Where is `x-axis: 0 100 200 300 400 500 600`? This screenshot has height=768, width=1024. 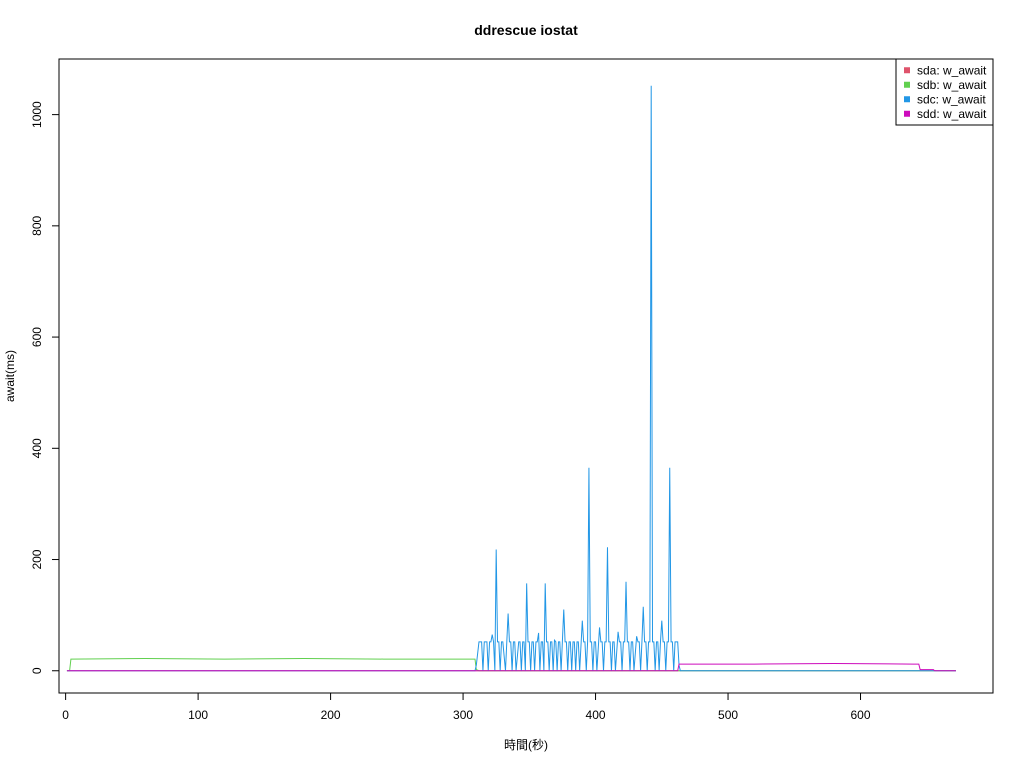 x-axis: 0 100 200 300 400 500 600 is located at coordinates (466, 707).